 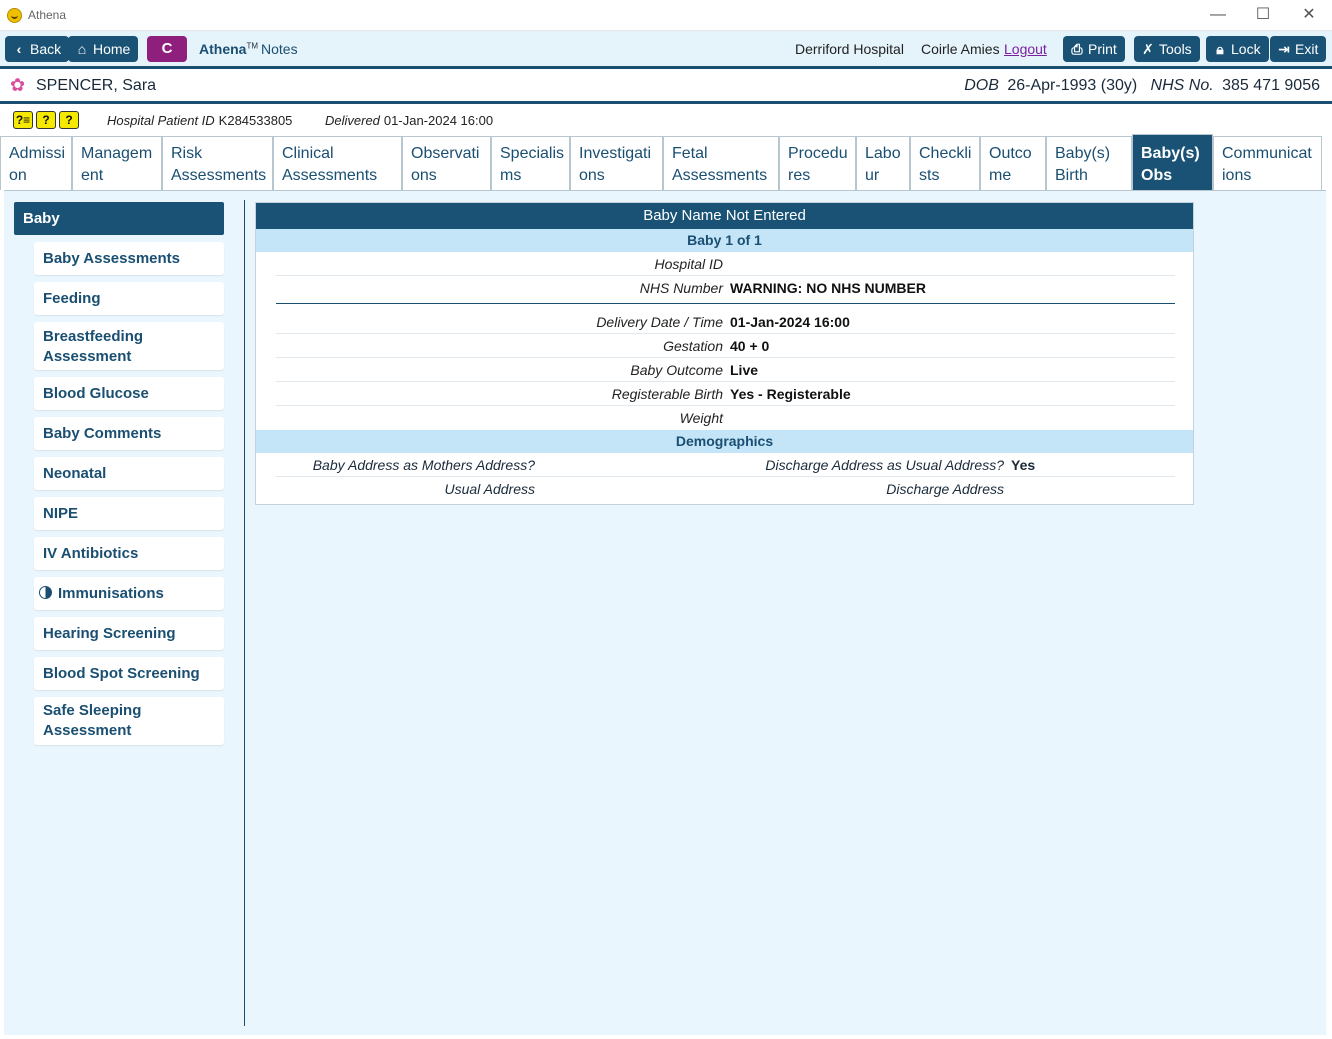 What do you see at coordinates (725, 288) in the screenshot?
I see `field-row-nhs-number: NHS Number WARNING: NO NHS NUMBER` at bounding box center [725, 288].